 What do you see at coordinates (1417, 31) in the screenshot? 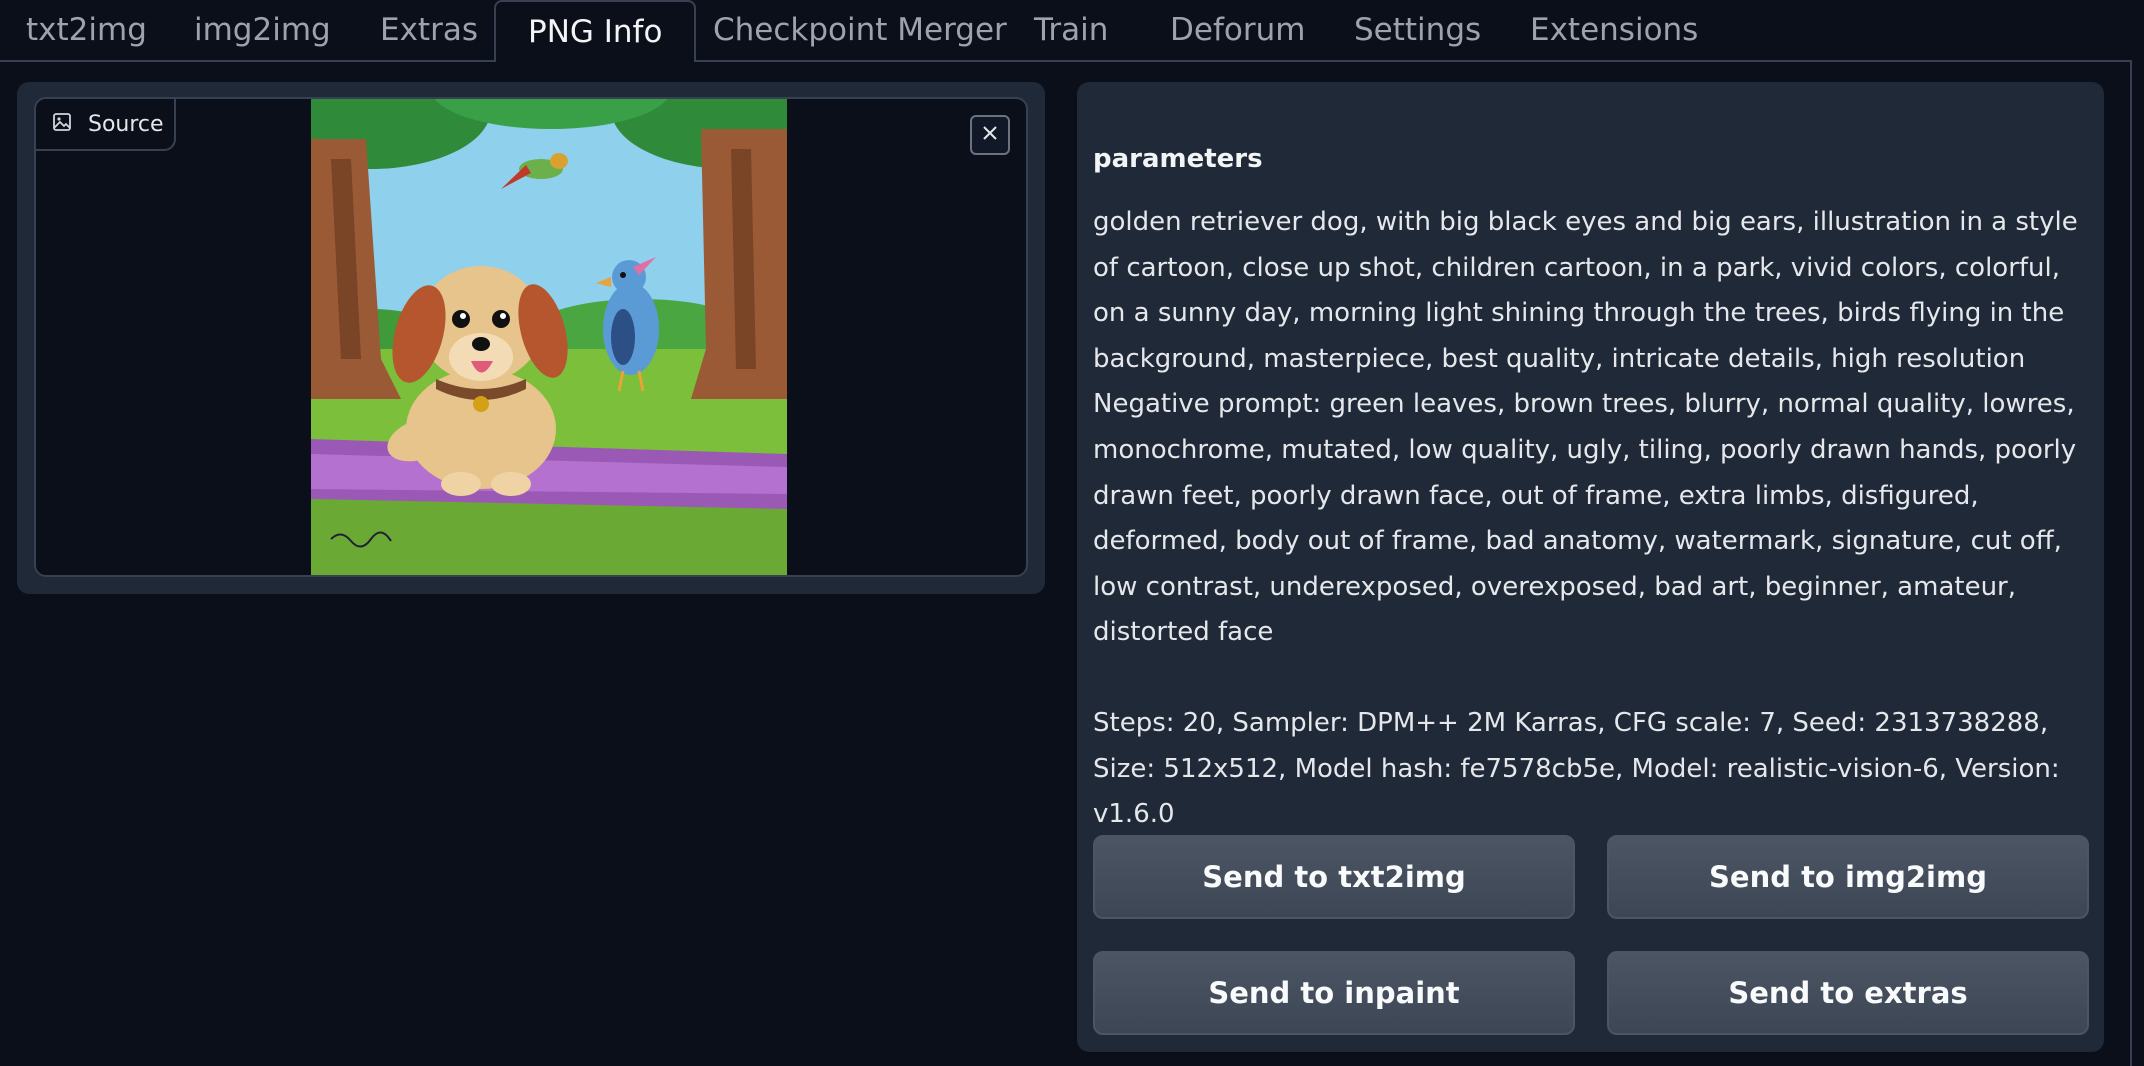
I see `tab-settings: Settings` at bounding box center [1417, 31].